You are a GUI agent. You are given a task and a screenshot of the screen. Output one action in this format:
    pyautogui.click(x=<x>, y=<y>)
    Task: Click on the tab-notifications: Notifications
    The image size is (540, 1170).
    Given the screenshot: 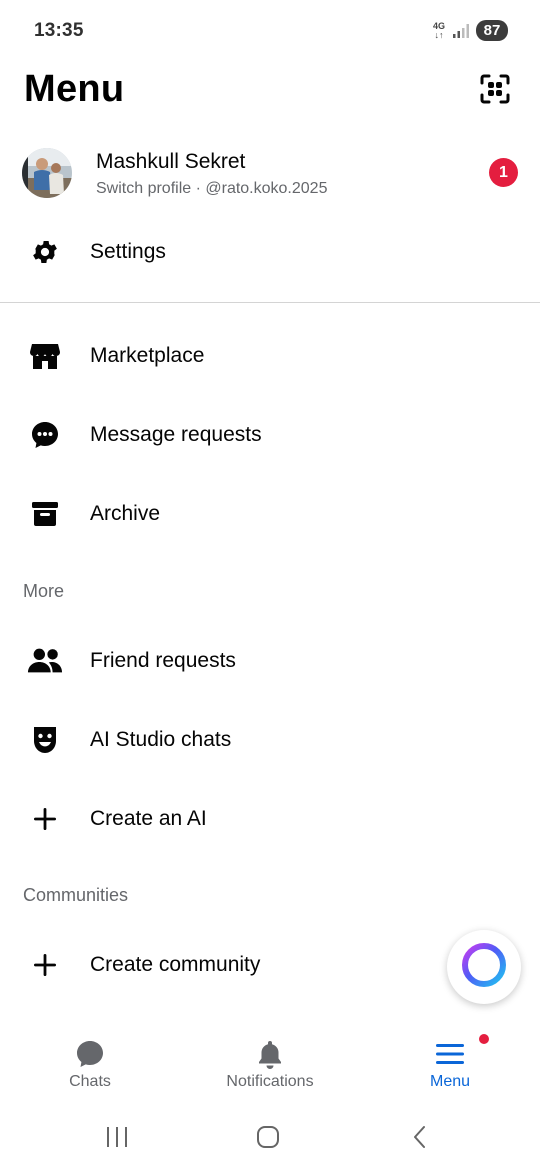 What is the action you would take?
    pyautogui.click(x=270, y=1067)
    